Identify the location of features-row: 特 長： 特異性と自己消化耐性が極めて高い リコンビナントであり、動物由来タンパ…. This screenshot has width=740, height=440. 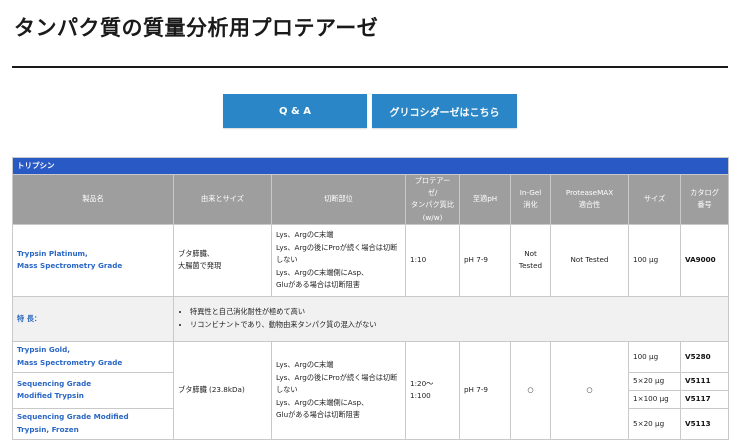
(371, 318).